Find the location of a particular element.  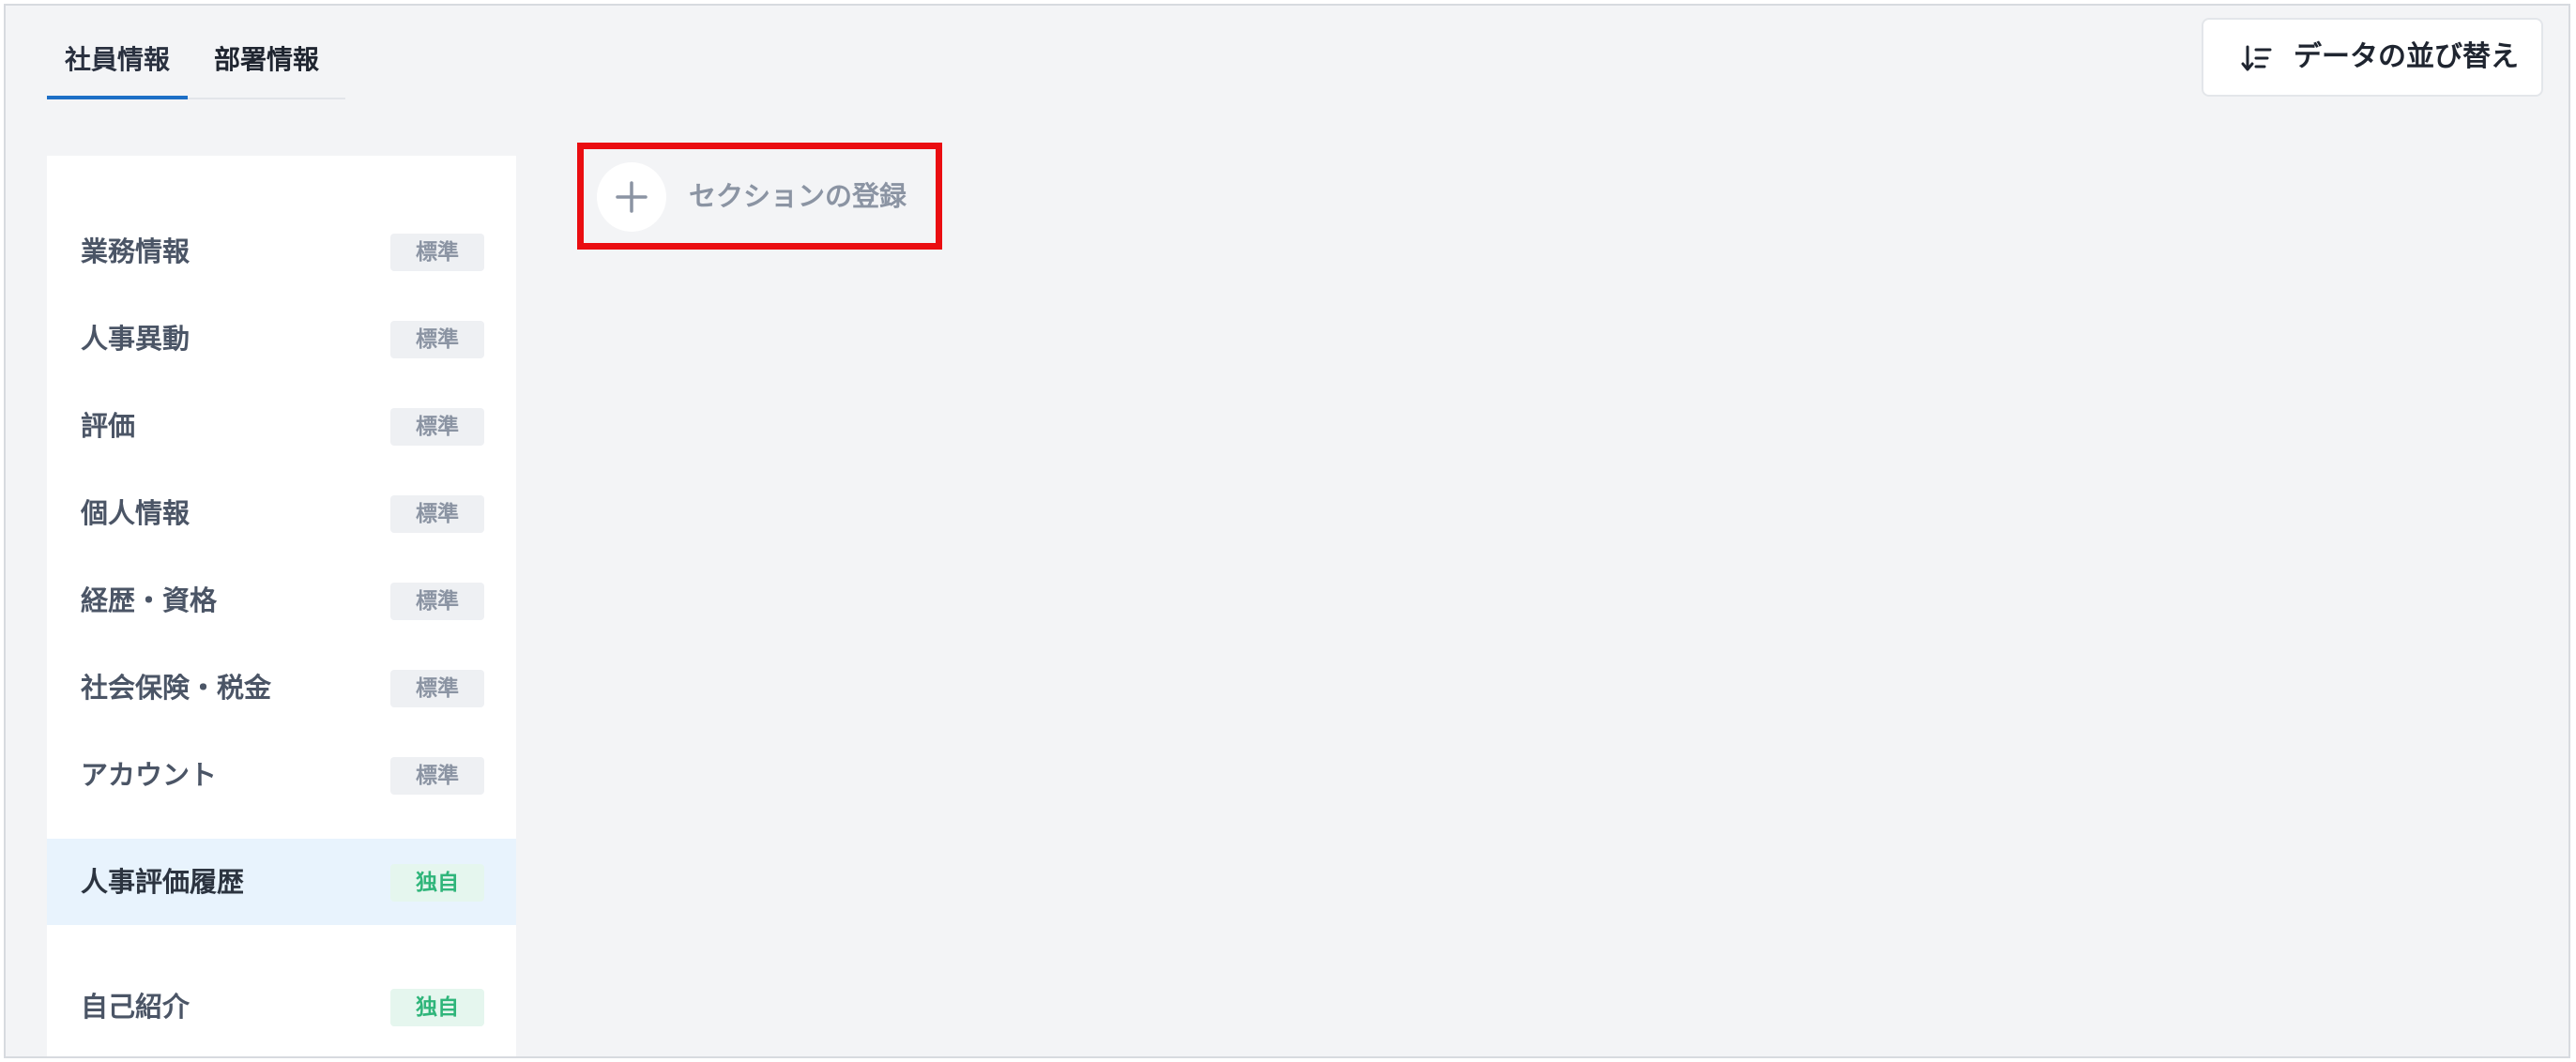

sort-button-label: データの並び替え is located at coordinates (2406, 56).